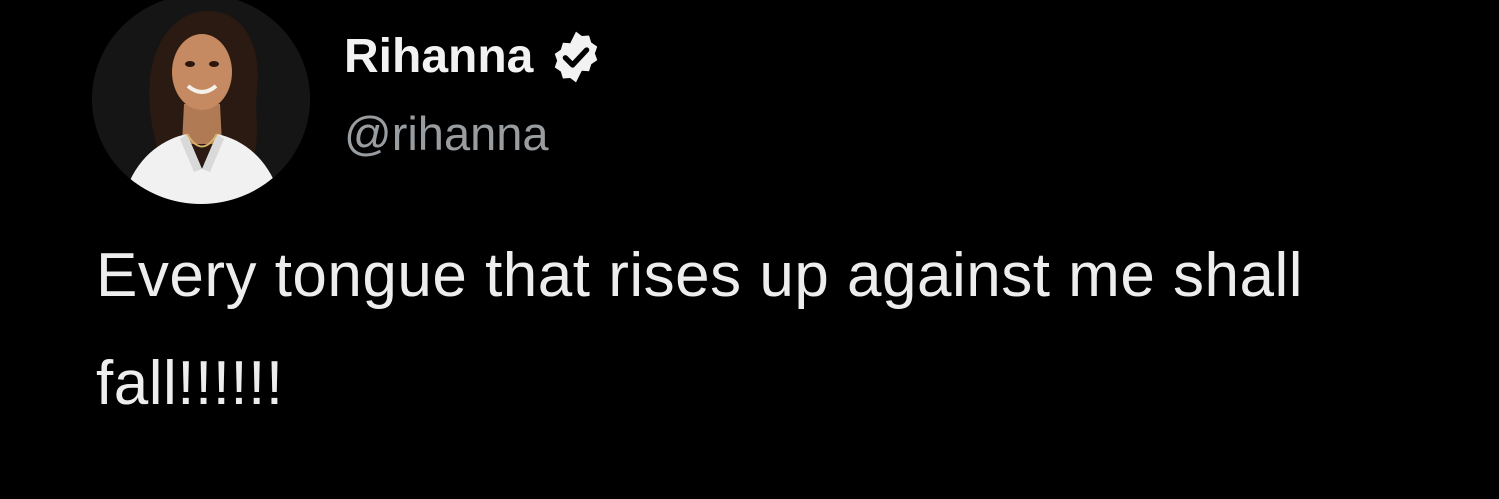  I want to click on verified-badge-icon, so click(576, 57).